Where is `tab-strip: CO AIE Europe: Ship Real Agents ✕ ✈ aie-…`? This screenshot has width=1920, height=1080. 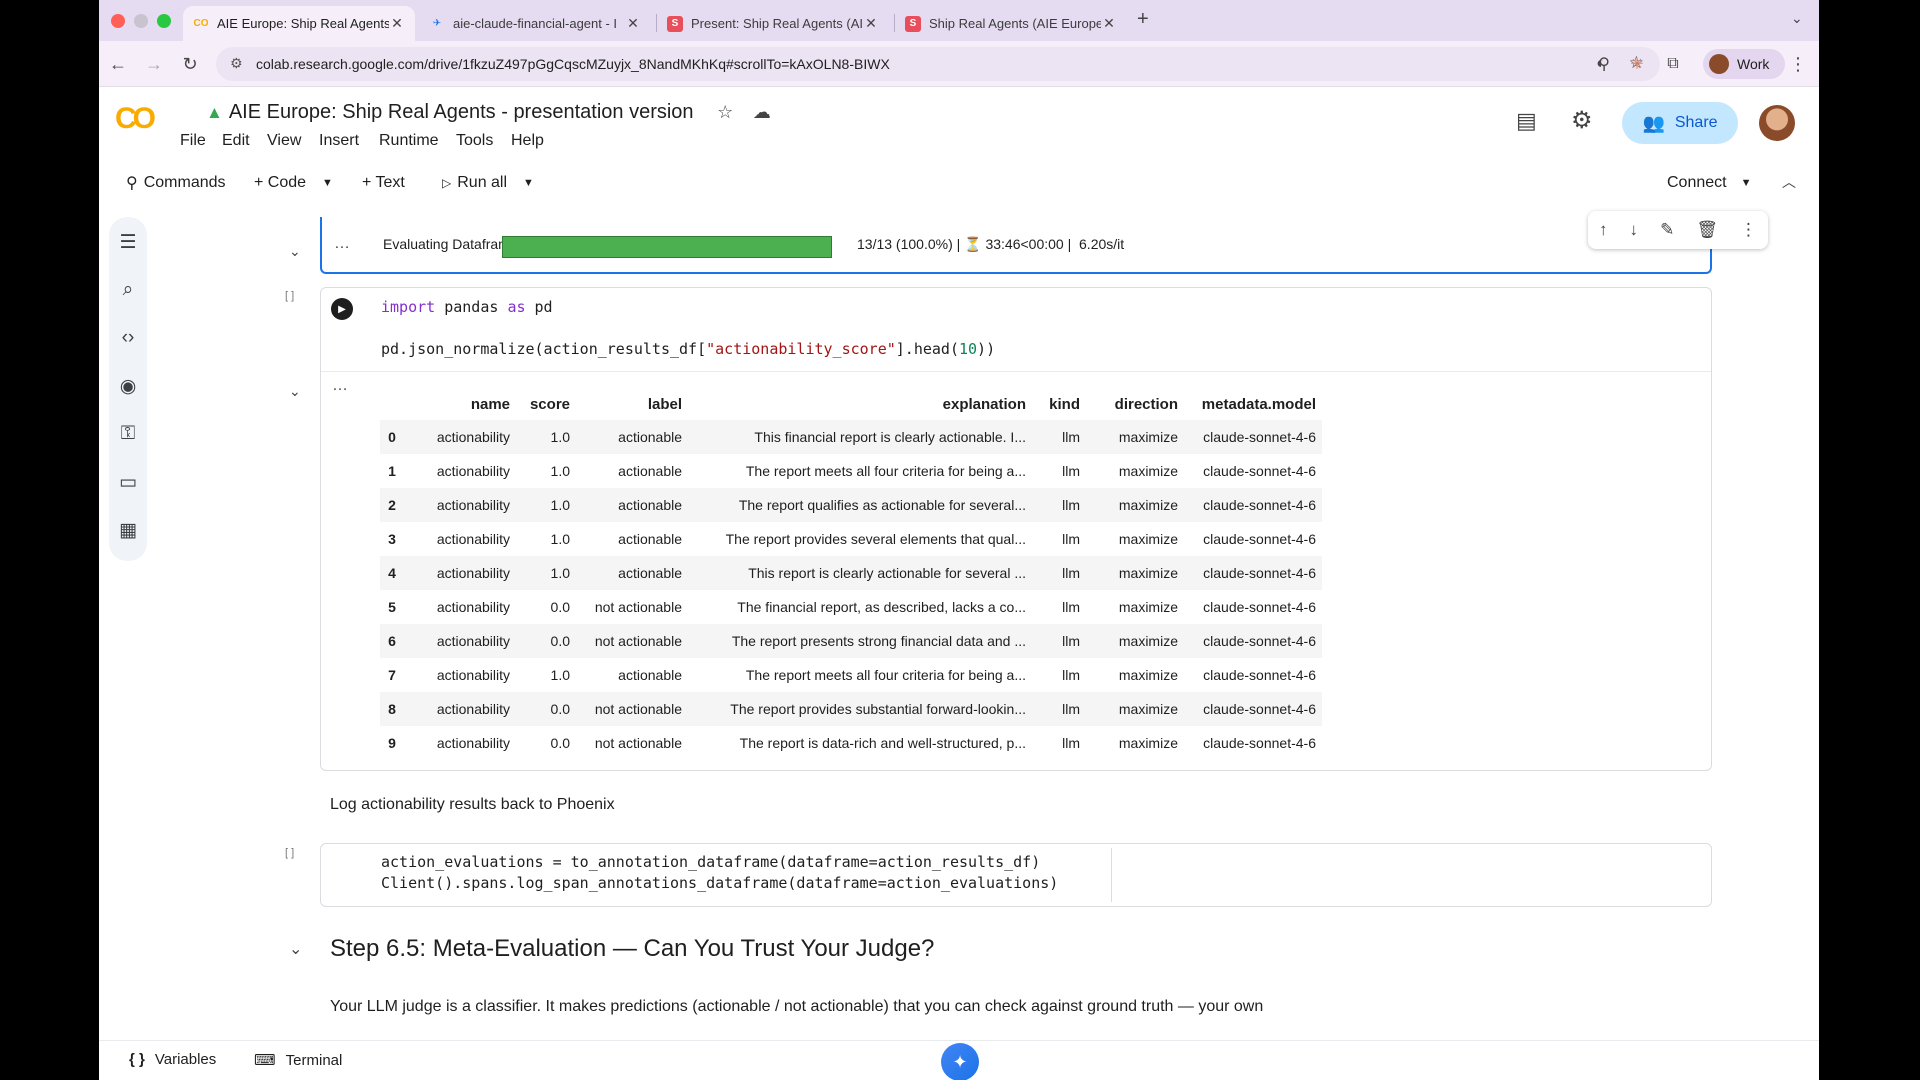
tab-strip: CO AIE Europe: Ship Real Agents ✕ ✈ aie-… is located at coordinates (959, 20).